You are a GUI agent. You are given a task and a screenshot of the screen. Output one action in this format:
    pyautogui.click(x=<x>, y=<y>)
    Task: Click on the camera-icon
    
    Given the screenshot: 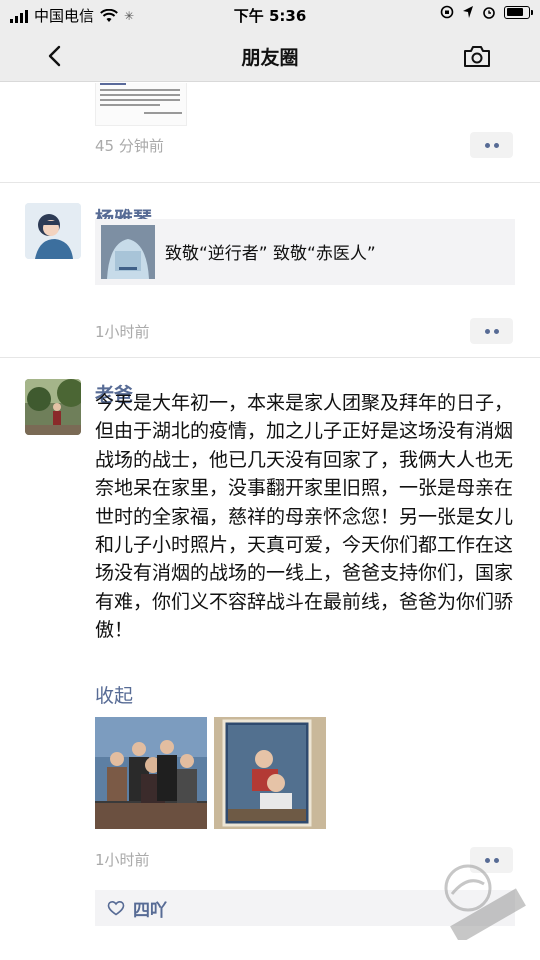 What is the action you would take?
    pyautogui.click(x=477, y=56)
    